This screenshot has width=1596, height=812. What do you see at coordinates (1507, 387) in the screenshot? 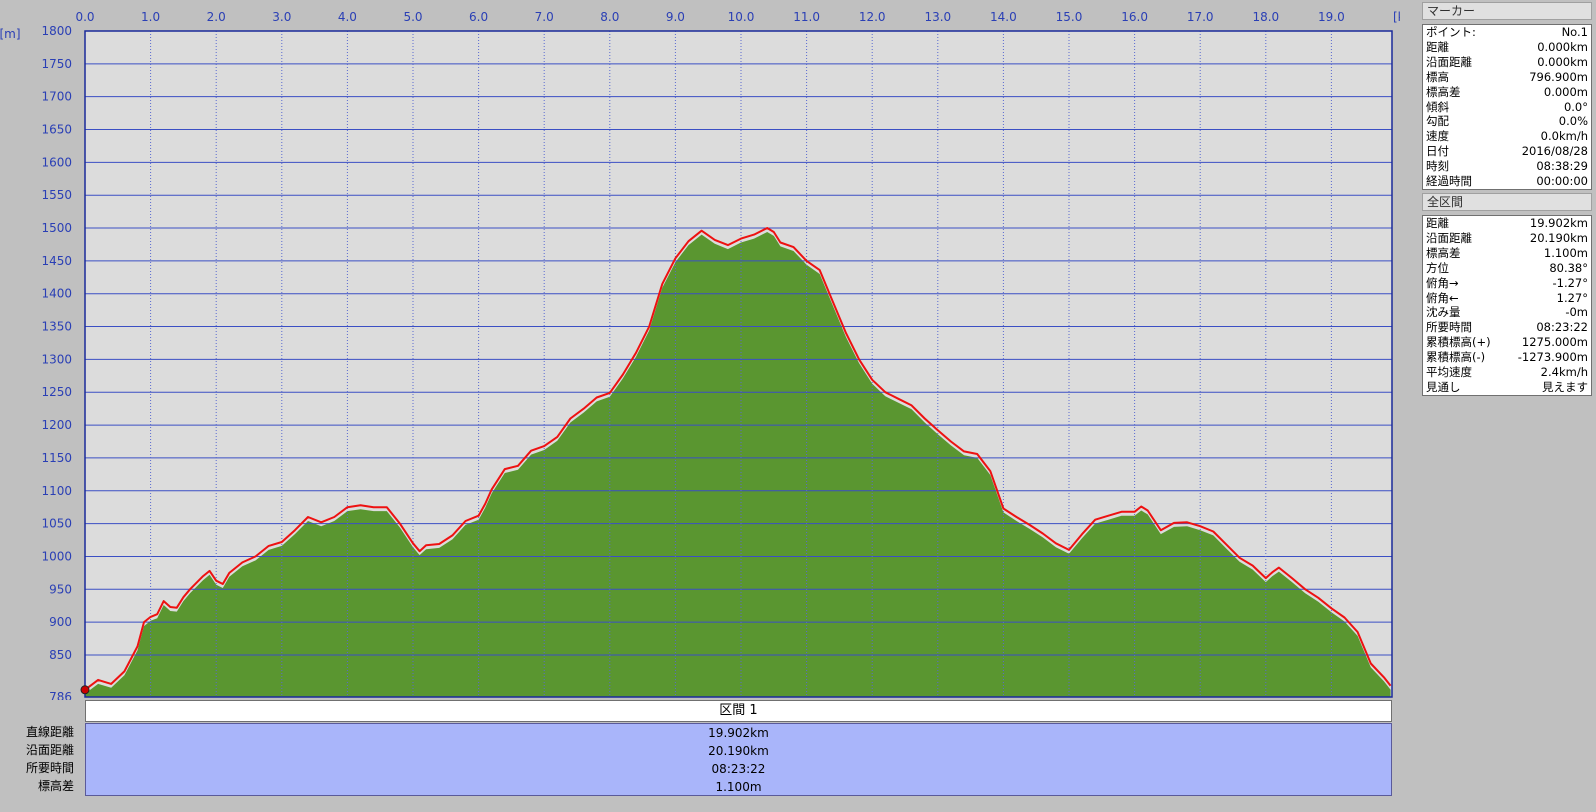
I see `total-row: 見通し 見えます` at bounding box center [1507, 387].